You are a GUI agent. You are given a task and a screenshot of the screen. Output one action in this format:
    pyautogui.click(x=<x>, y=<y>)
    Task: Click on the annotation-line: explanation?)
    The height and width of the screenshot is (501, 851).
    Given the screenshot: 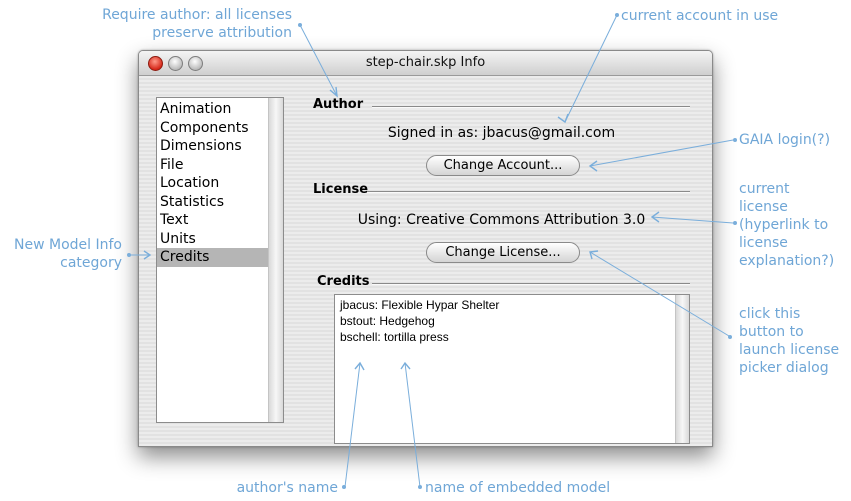 What is the action you would take?
    pyautogui.click(x=787, y=261)
    